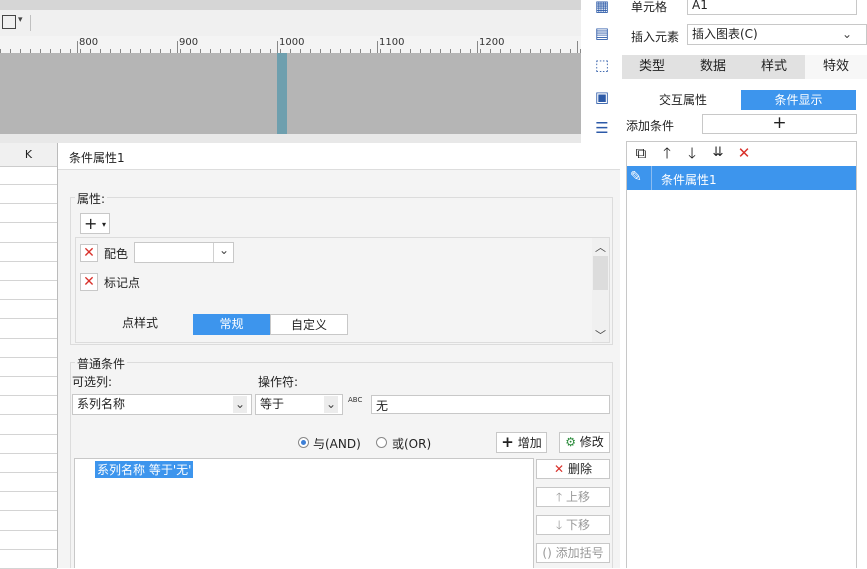  What do you see at coordinates (591, 442) in the screenshot?
I see `modify-button-label: 修改` at bounding box center [591, 442].